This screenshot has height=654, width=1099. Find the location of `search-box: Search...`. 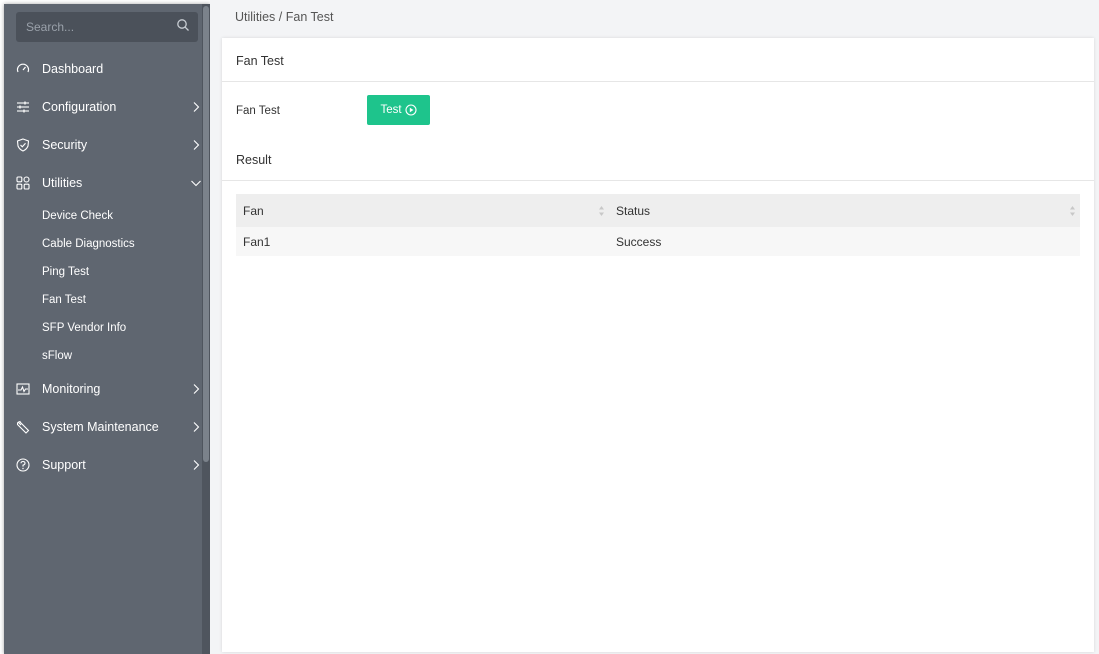

search-box: Search... is located at coordinates (107, 27).